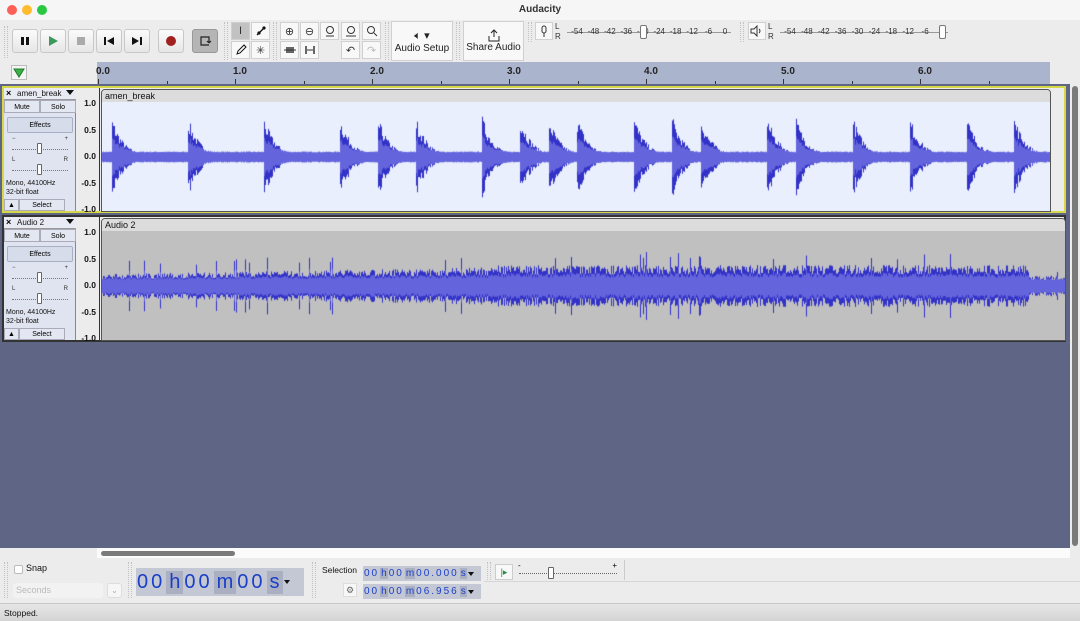  What do you see at coordinates (309, 50) in the screenshot?
I see `silence-audio-button` at bounding box center [309, 50].